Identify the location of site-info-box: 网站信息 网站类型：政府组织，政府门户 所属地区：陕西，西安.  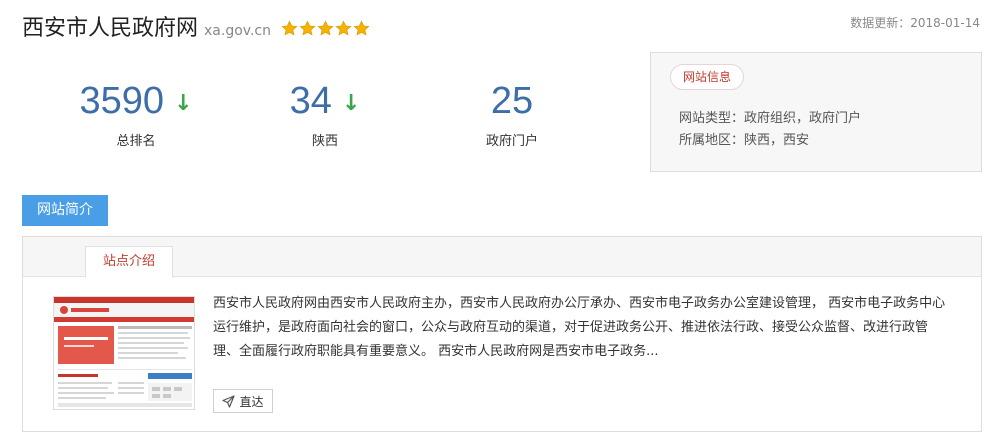
(816, 112).